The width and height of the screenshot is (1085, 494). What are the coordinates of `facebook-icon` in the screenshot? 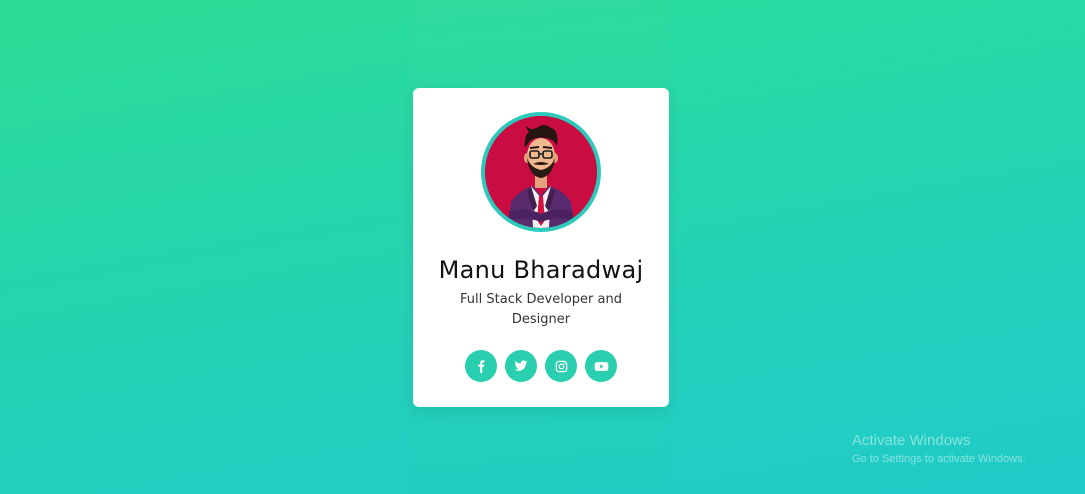 It's located at (481, 366).